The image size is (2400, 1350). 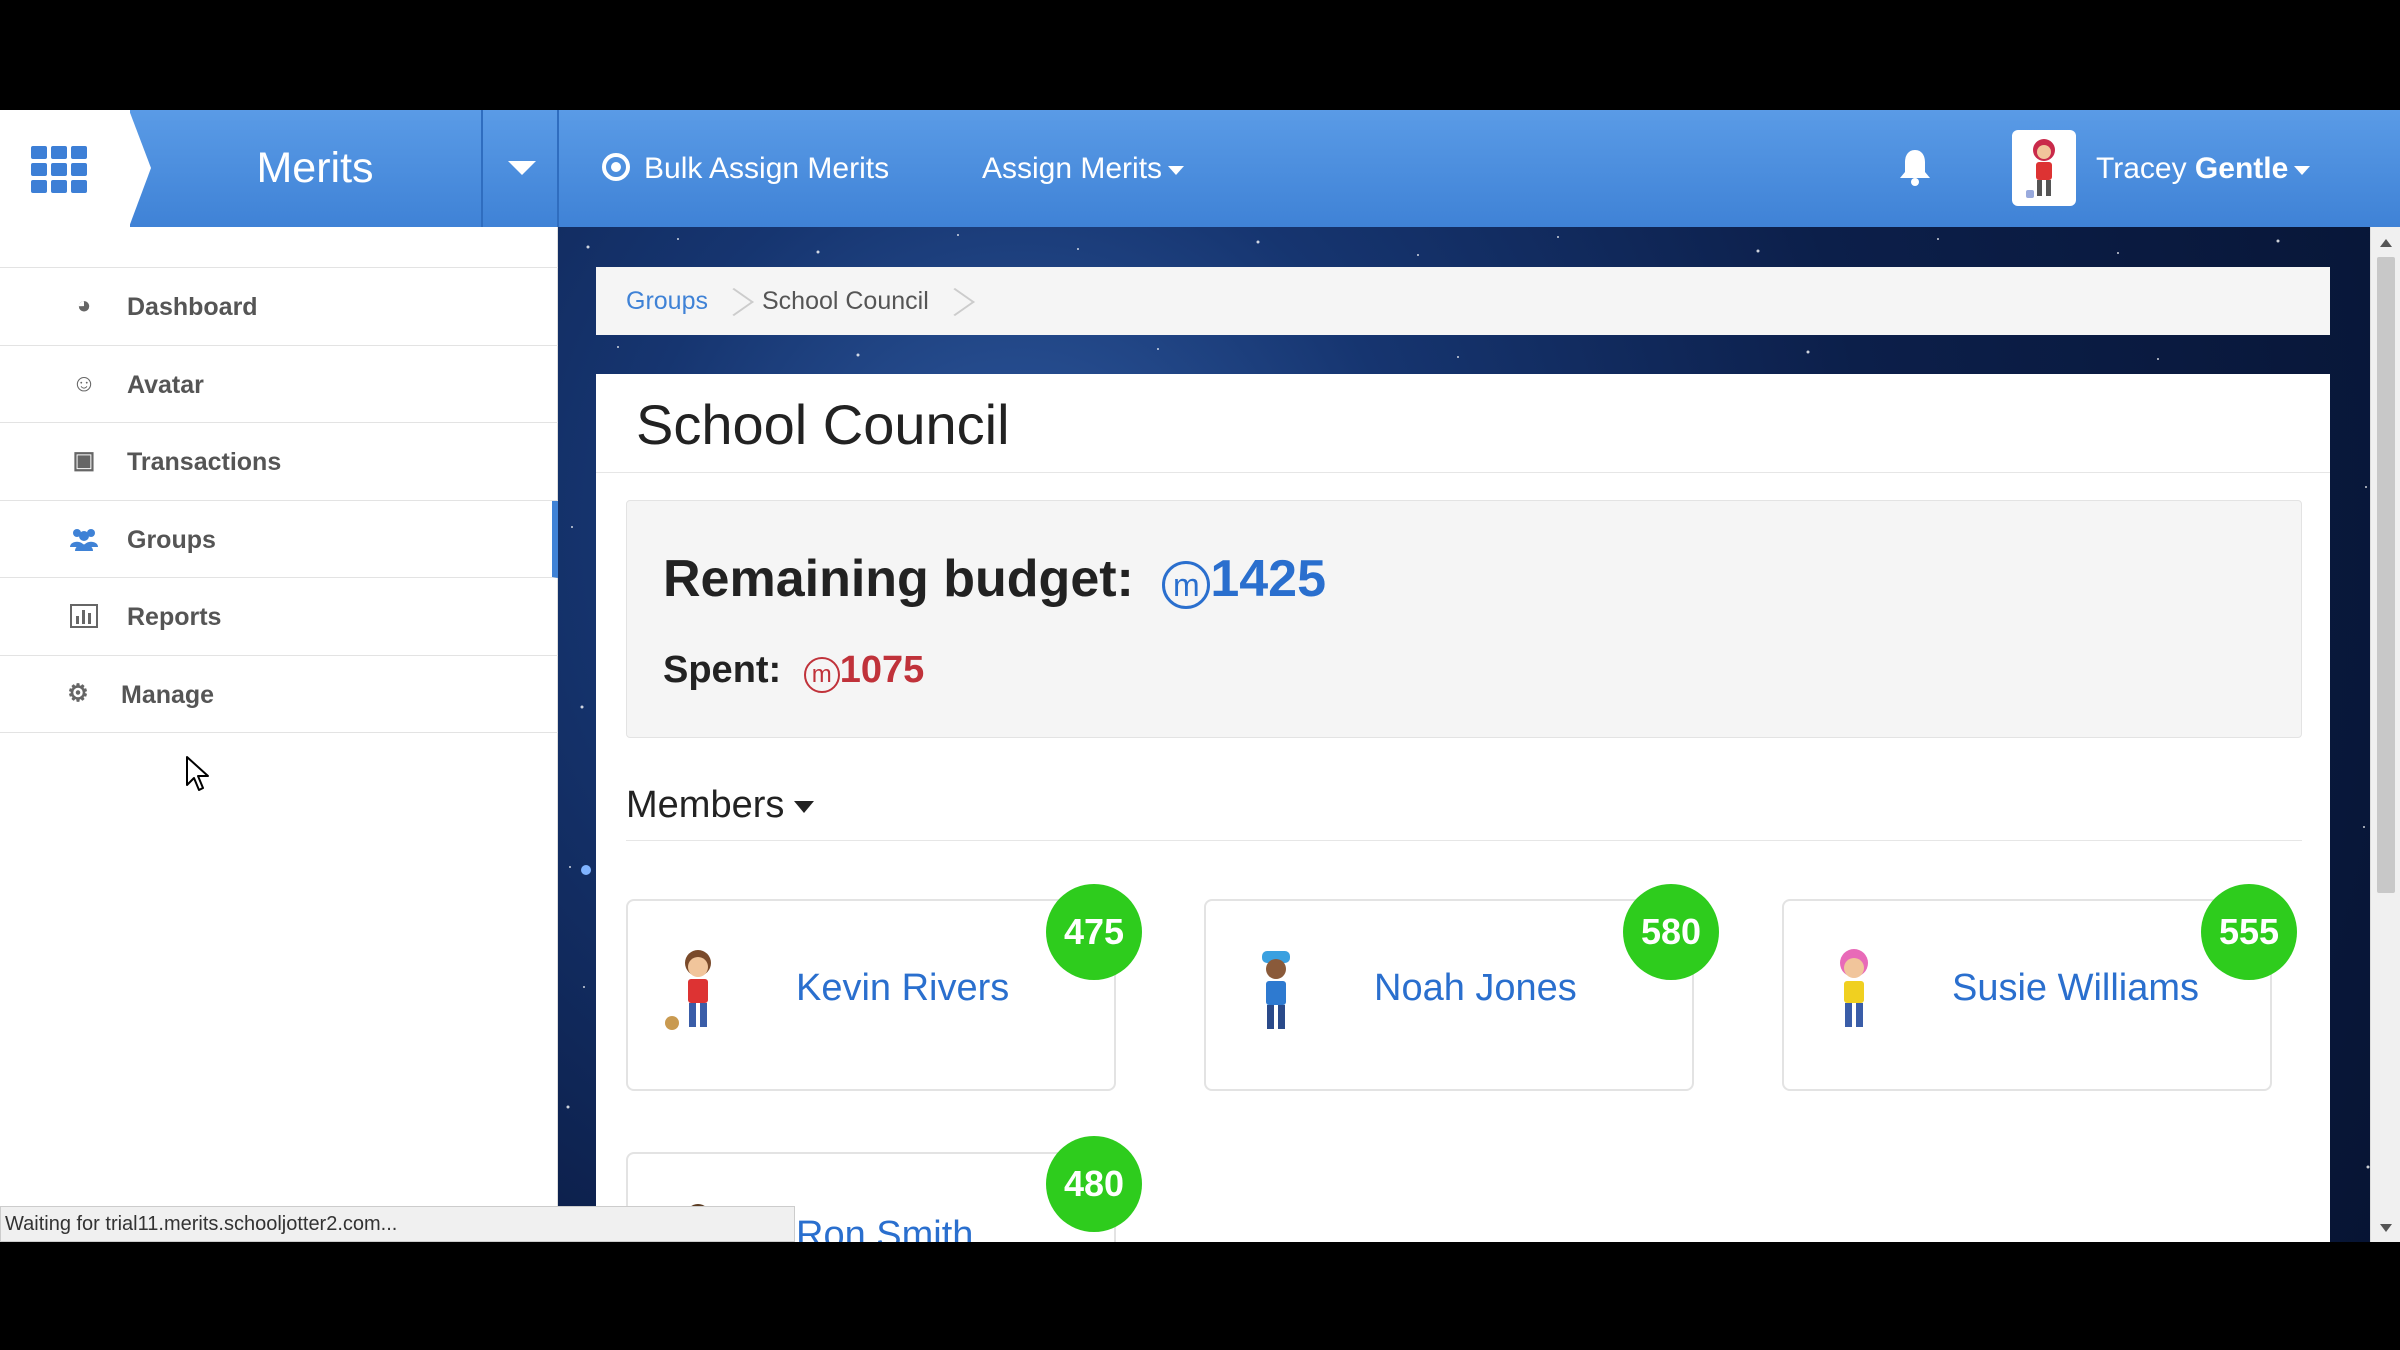 What do you see at coordinates (2386, 575) in the screenshot?
I see `scrollbar-thumb` at bounding box center [2386, 575].